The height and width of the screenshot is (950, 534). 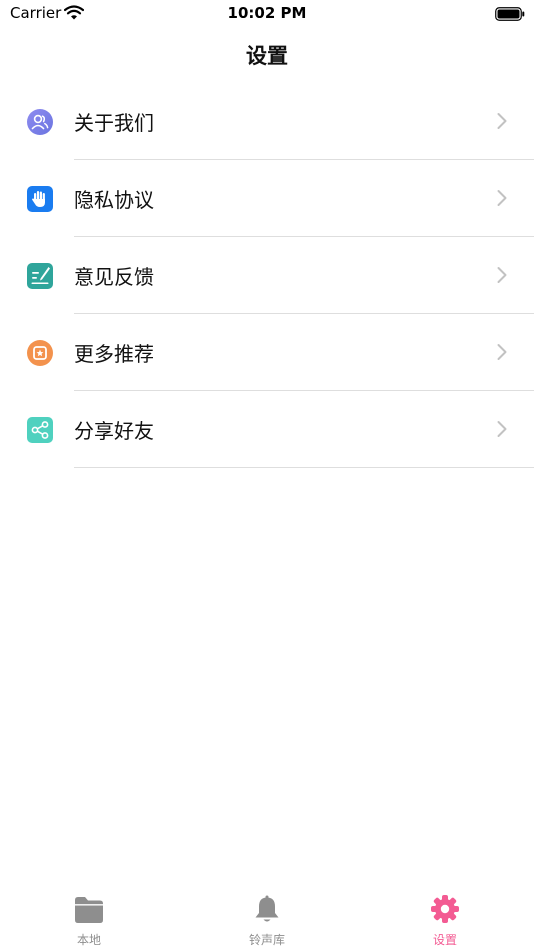 I want to click on tab-label: 设置, so click(x=444, y=940).